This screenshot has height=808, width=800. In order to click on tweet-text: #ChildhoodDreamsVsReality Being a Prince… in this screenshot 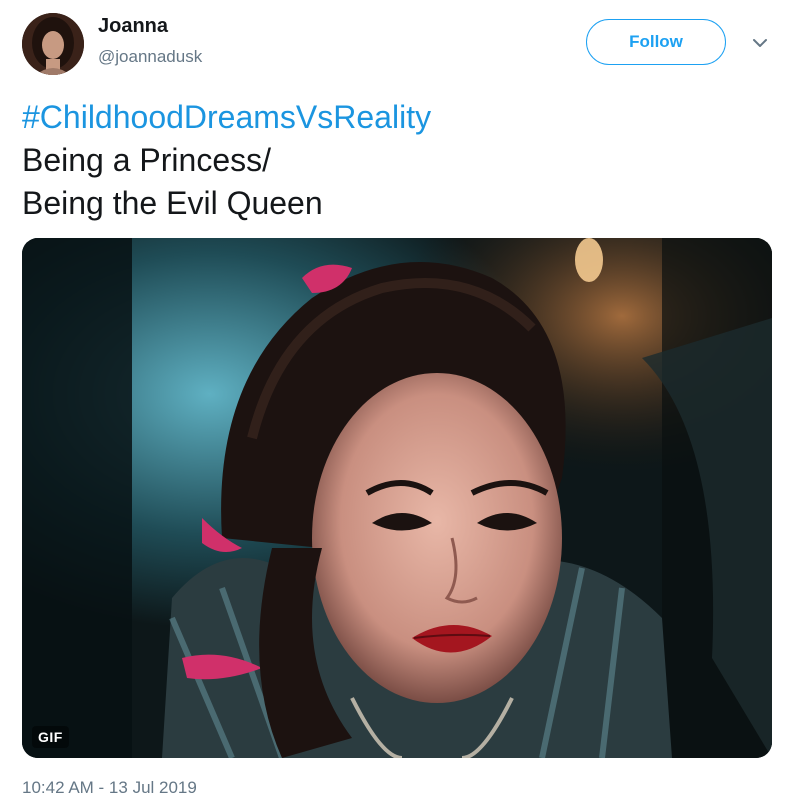, I will do `click(397, 160)`.